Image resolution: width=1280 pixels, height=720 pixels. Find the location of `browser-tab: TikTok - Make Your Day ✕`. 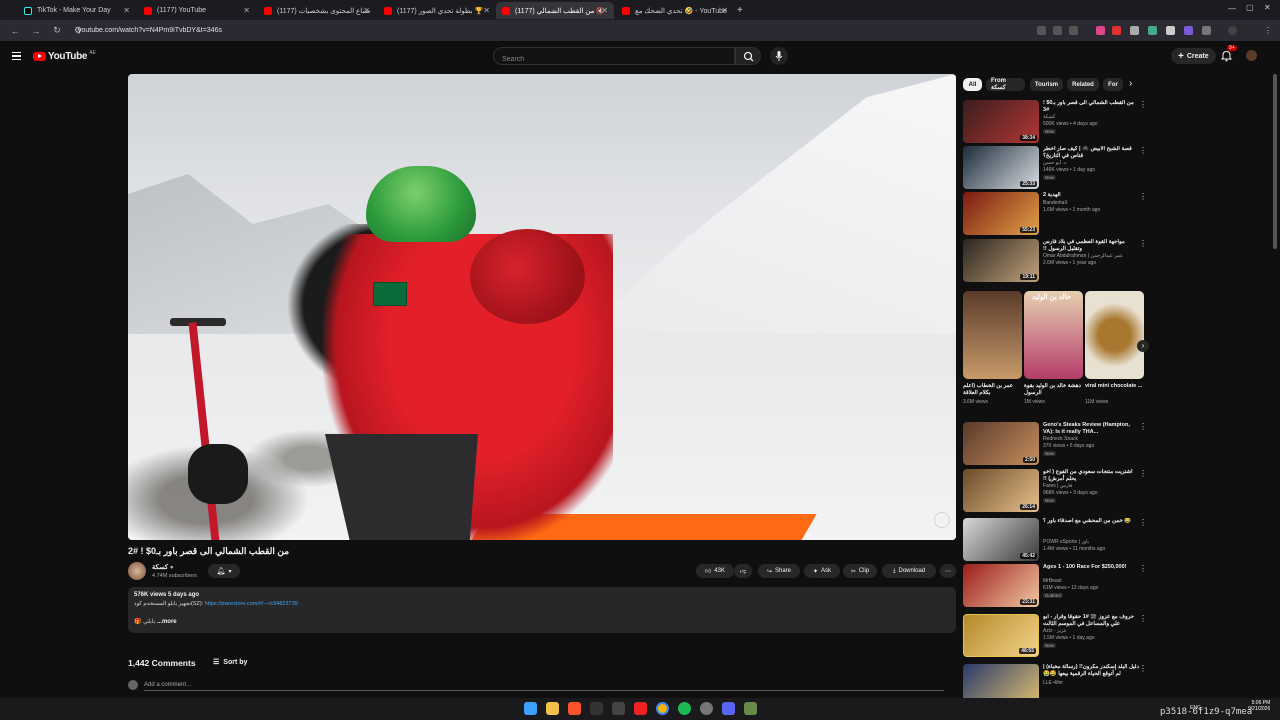

browser-tab: TikTok - Make Your Day ✕ is located at coordinates (77, 10).